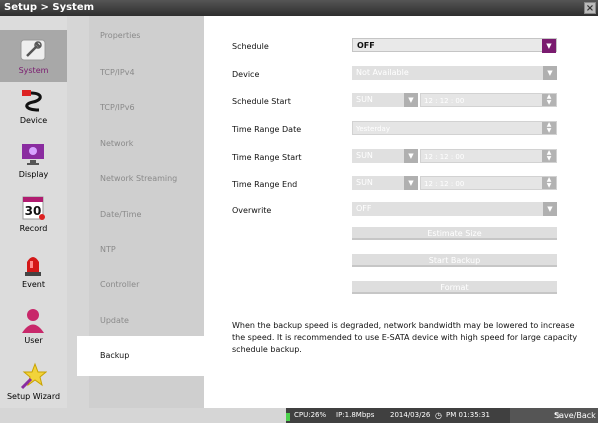 Image resolution: width=598 pixels, height=423 pixels. I want to click on submenu-item-backup: Backup, so click(140, 356).